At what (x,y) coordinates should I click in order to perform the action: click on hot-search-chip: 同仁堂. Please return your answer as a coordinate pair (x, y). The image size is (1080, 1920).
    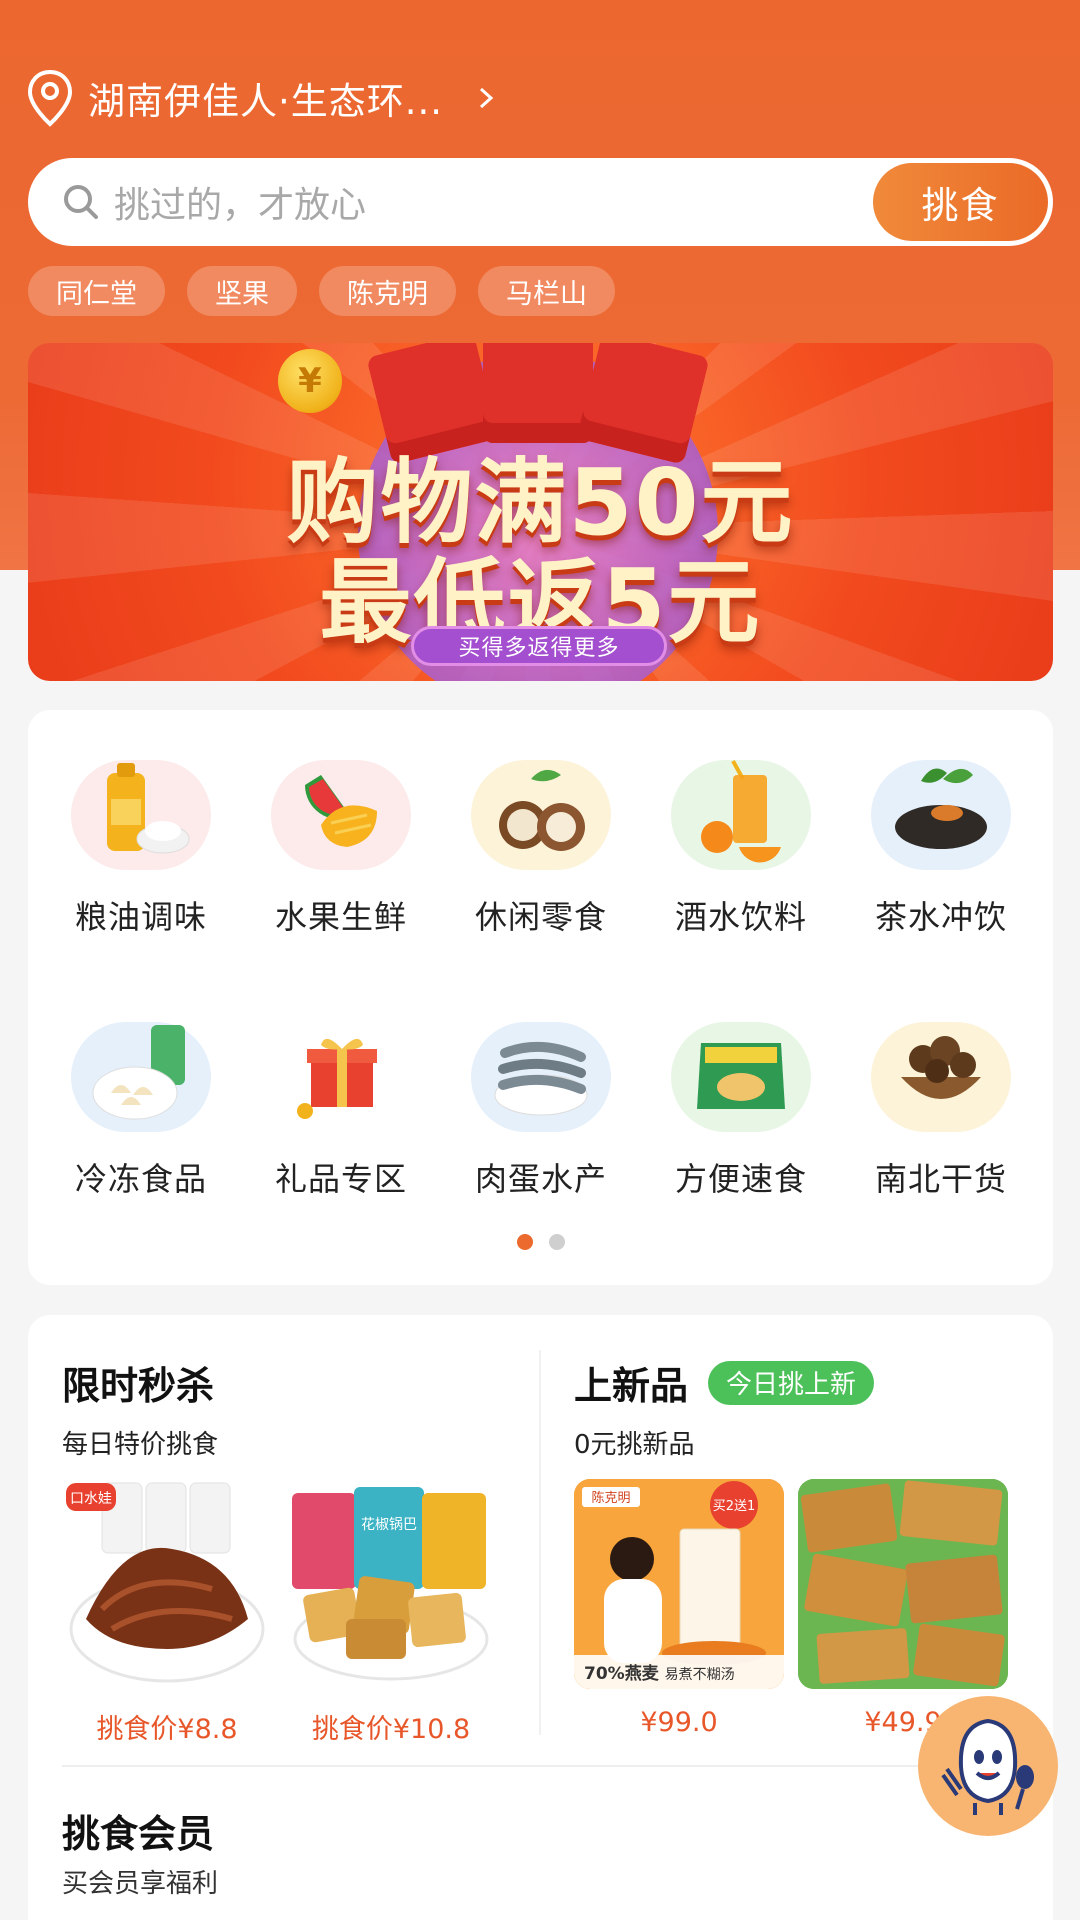
    Looking at the image, I should click on (96, 291).